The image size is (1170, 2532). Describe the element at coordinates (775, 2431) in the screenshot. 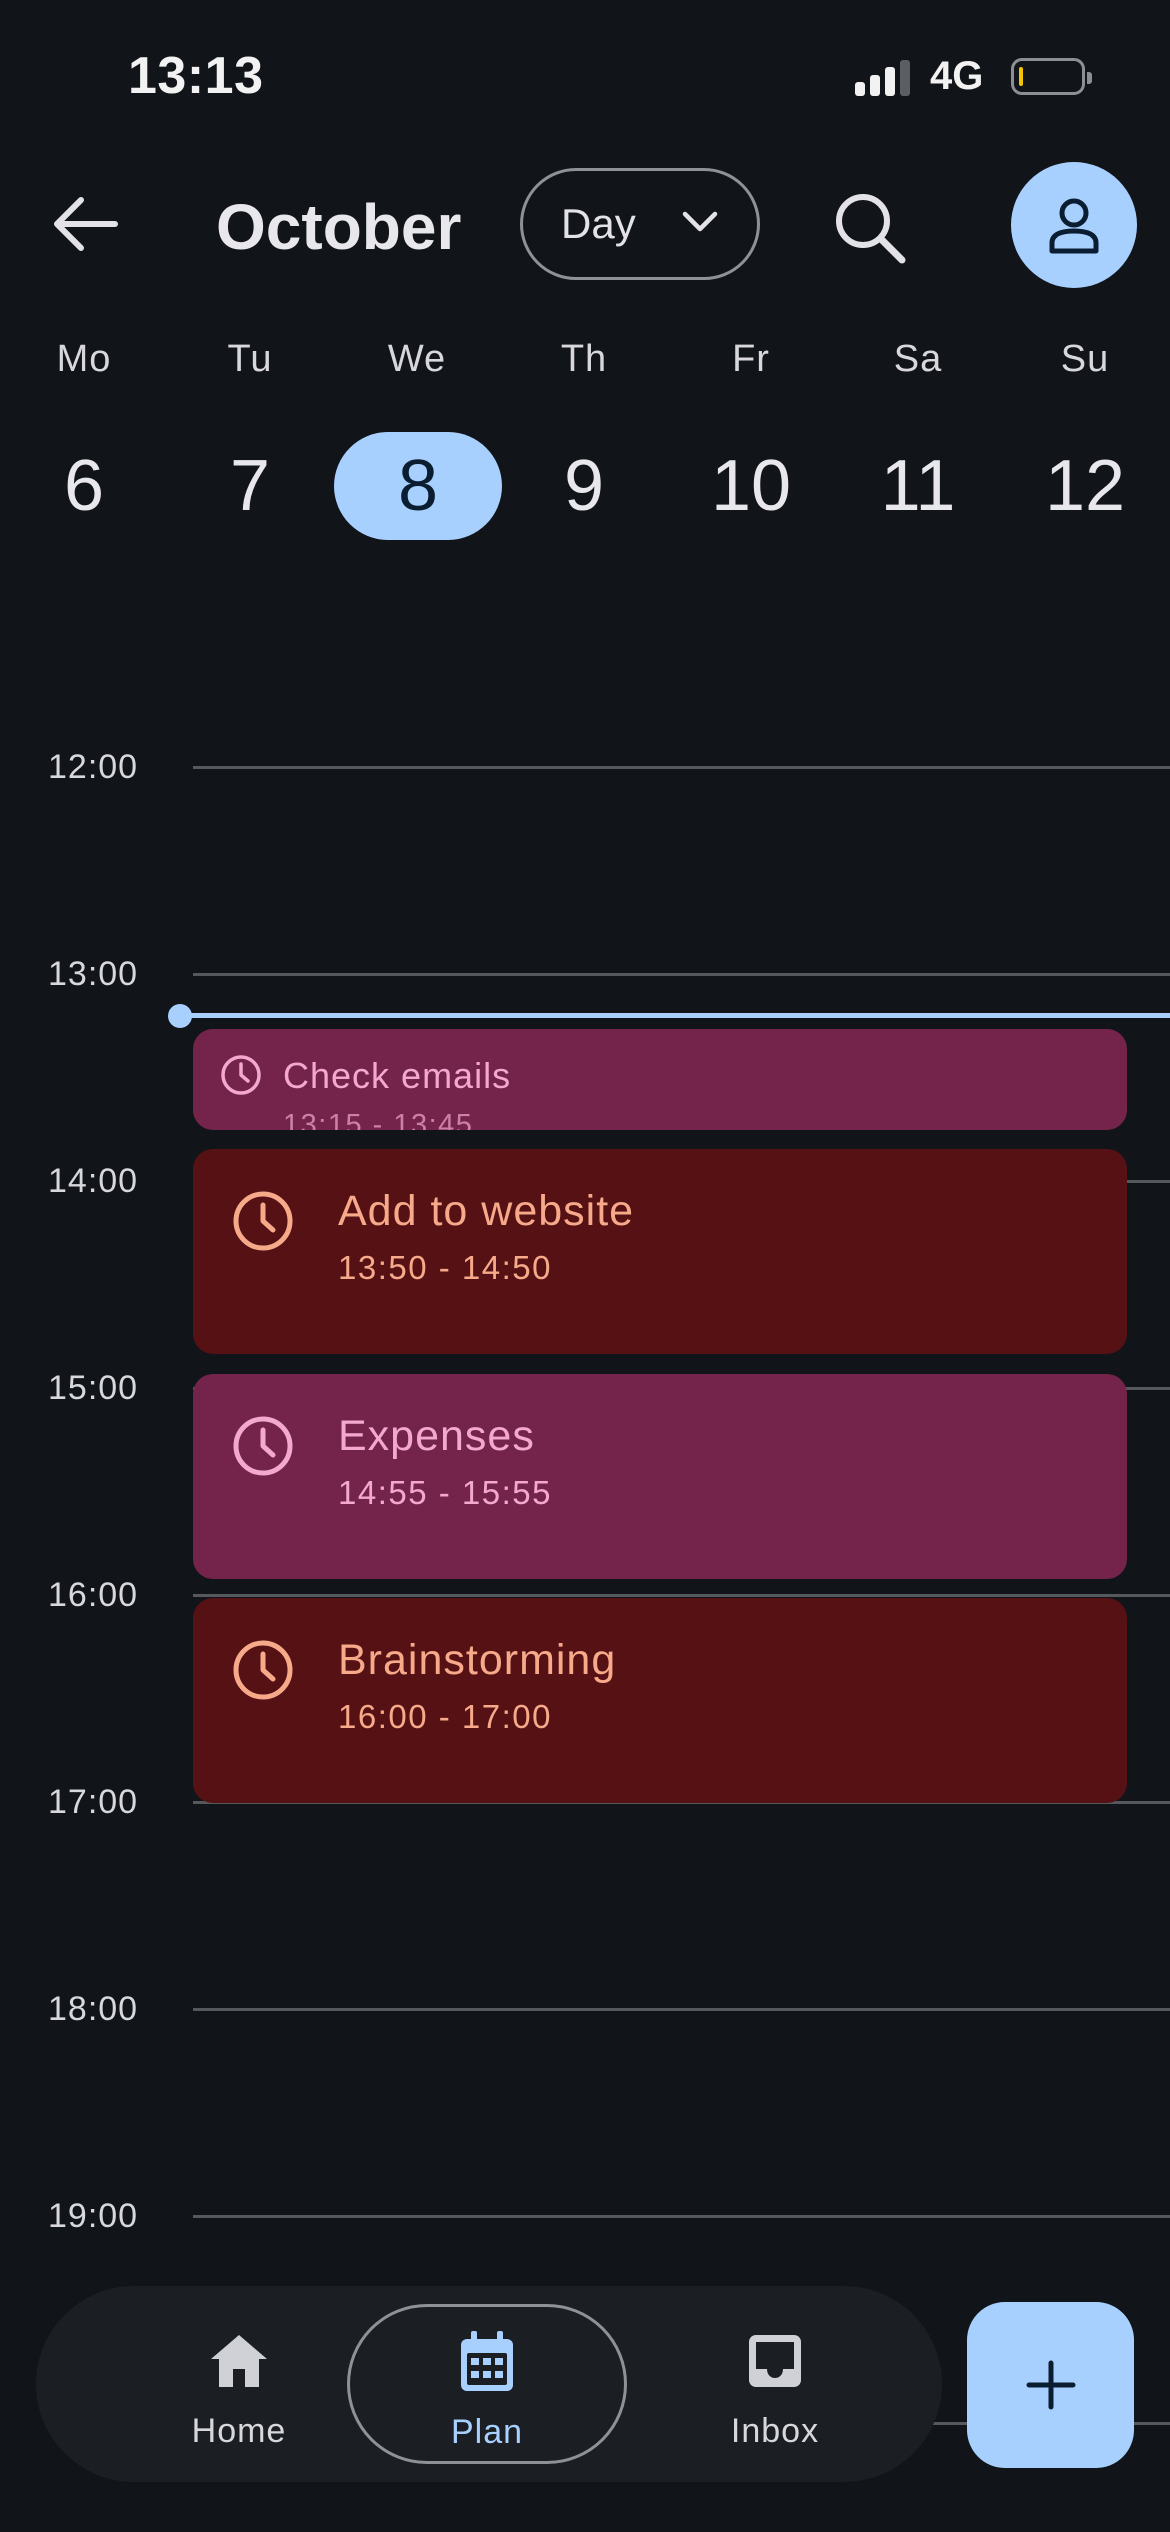

I see `nav-label: Inbox` at that location.